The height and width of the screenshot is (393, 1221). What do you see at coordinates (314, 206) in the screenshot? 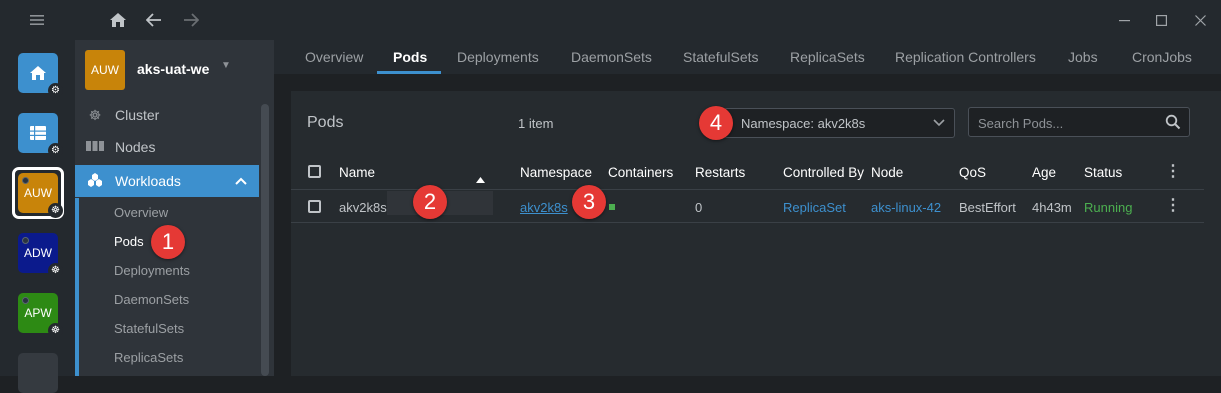
I see `row-checkbox` at bounding box center [314, 206].